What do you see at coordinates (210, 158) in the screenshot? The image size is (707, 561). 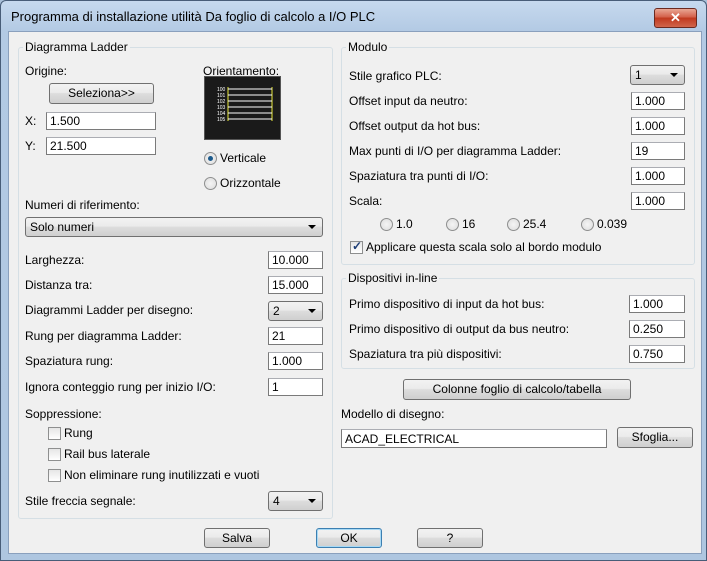 I see `radio-vertical` at bounding box center [210, 158].